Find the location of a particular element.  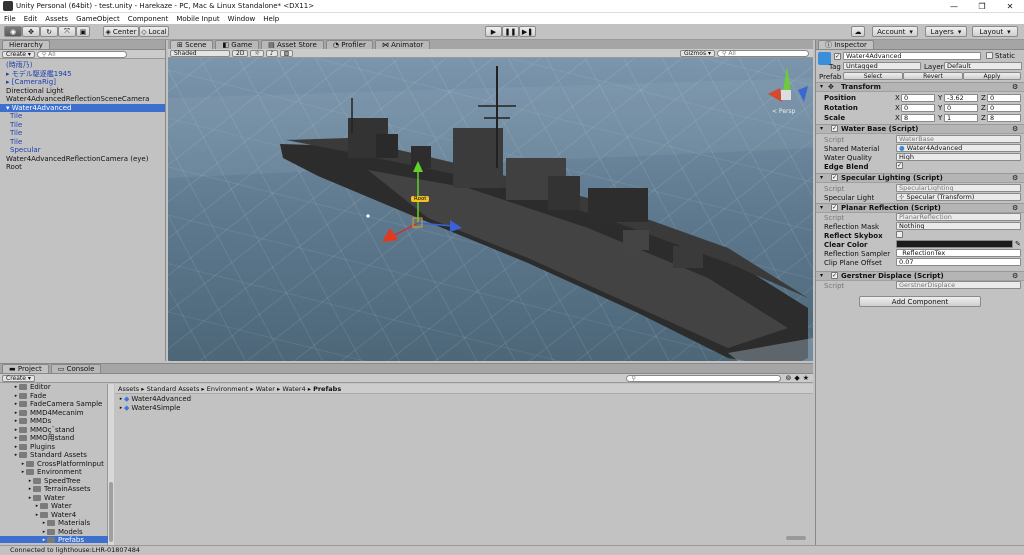

hierarchy-item: Directional Light is located at coordinates (82, 91).